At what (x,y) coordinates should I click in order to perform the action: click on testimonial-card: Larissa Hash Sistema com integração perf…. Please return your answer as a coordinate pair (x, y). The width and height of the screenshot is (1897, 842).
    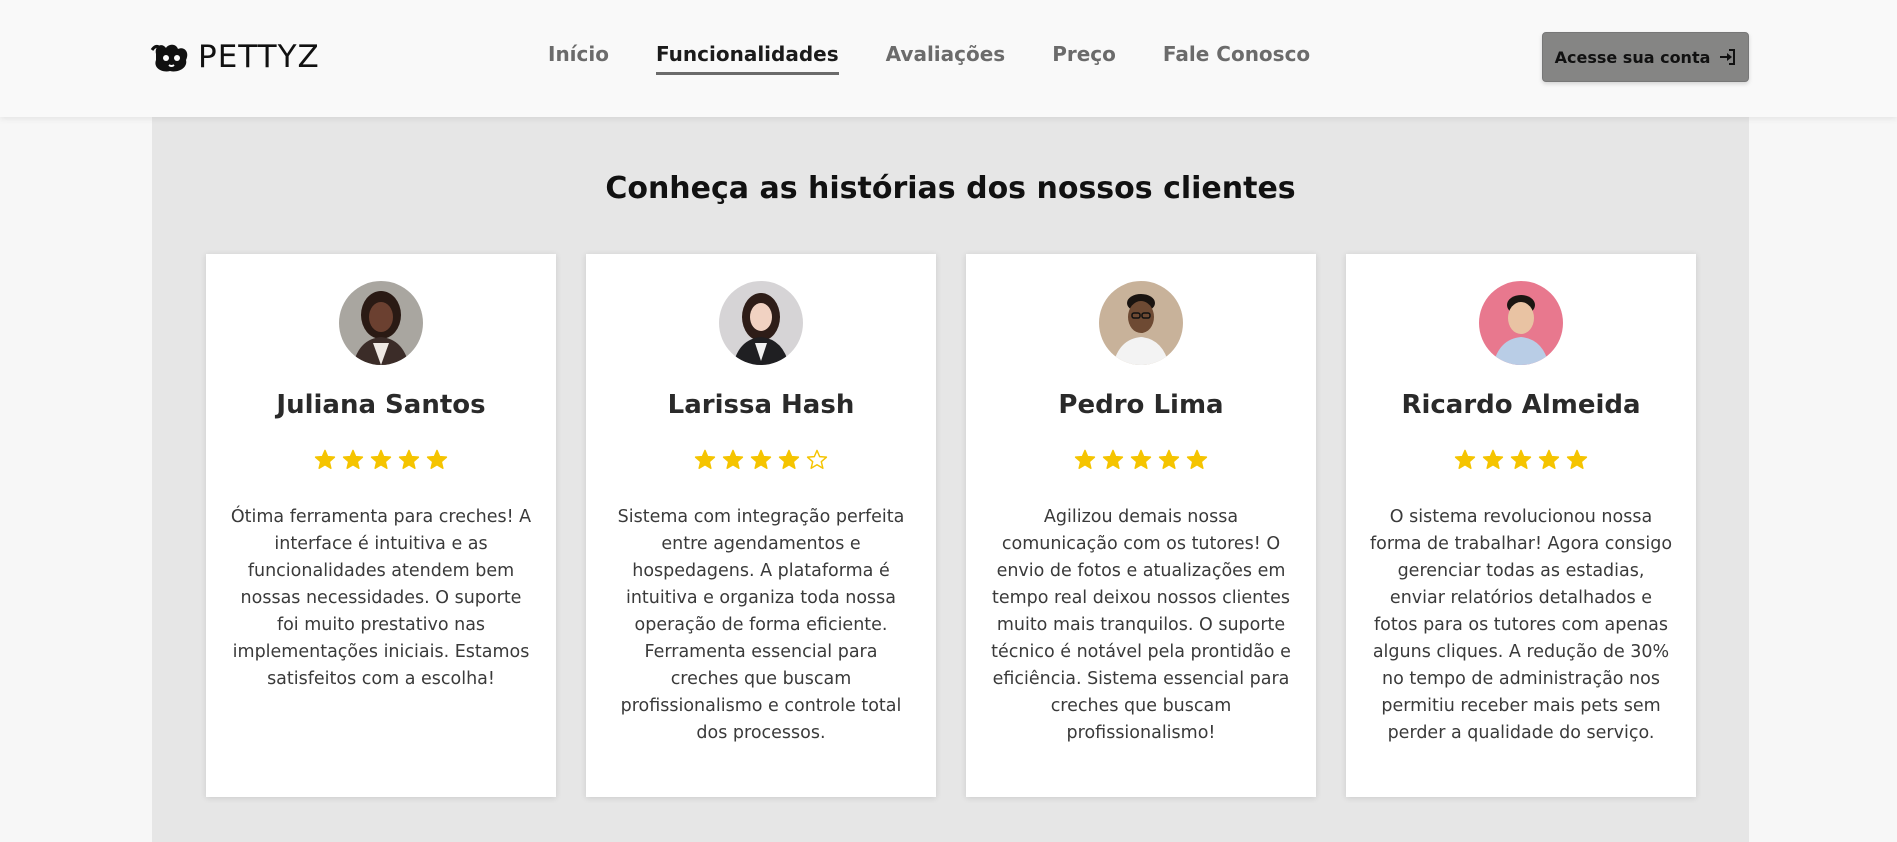
    Looking at the image, I should click on (761, 525).